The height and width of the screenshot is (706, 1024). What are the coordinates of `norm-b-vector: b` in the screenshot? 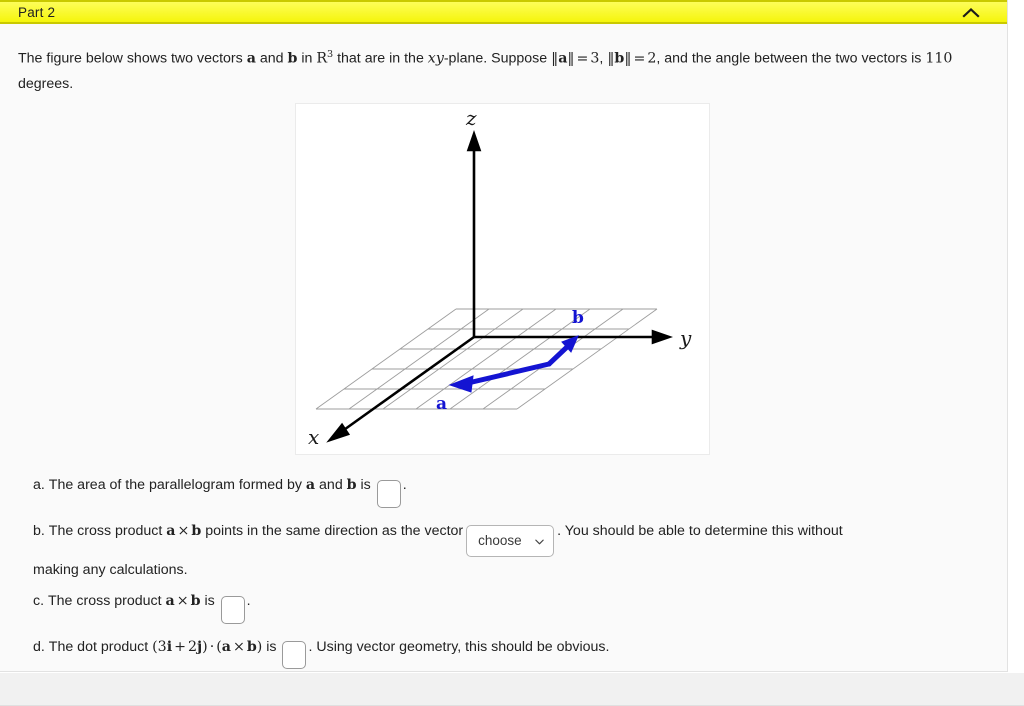 It's located at (619, 58).